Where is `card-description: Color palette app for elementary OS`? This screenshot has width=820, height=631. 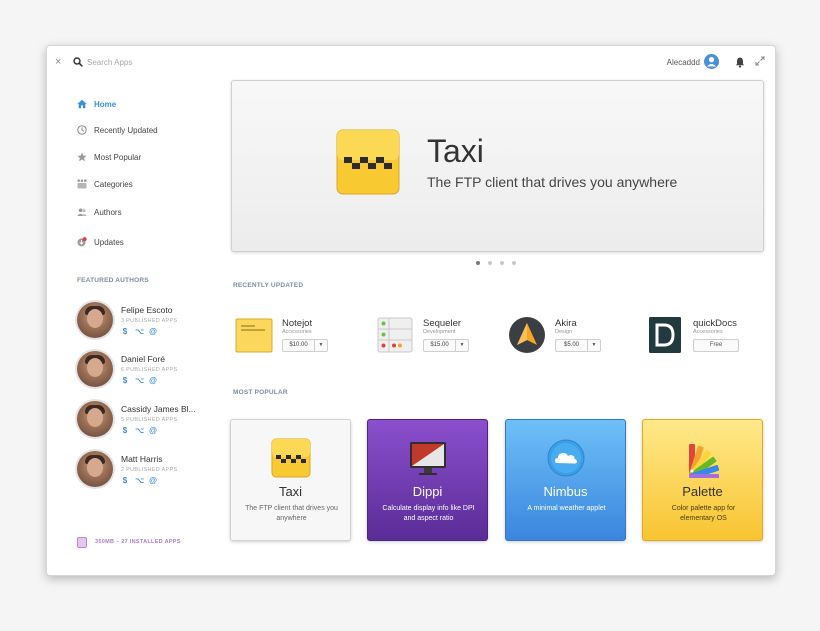
card-description: Color palette app for elementary OS is located at coordinates (703, 513).